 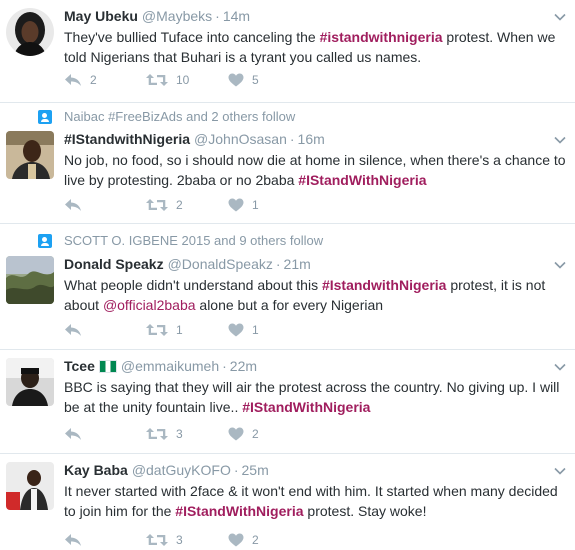 What do you see at coordinates (220, 264) in the screenshot?
I see `author-handle: @DonaldSpeakz` at bounding box center [220, 264].